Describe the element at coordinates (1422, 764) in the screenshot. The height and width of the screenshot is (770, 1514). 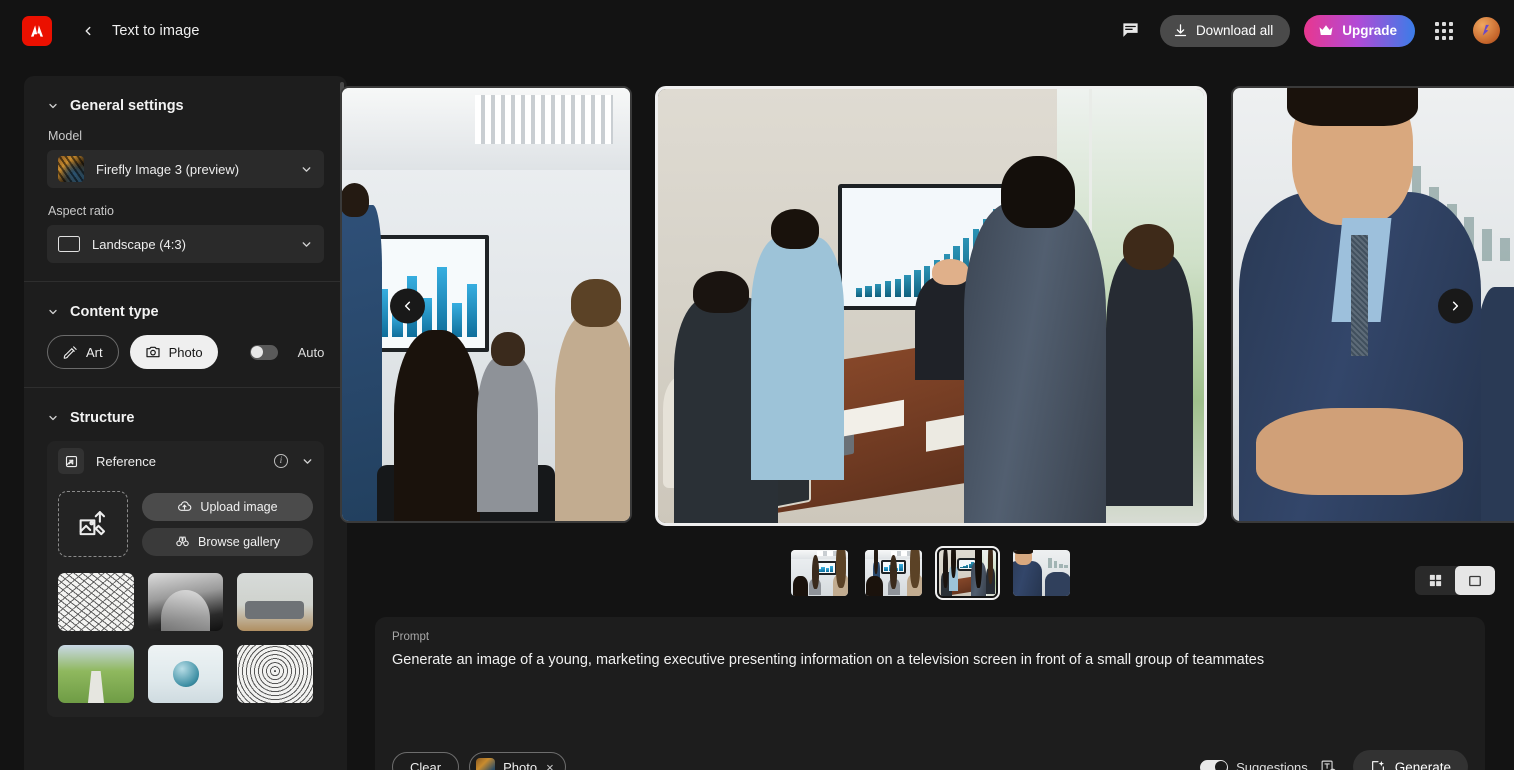
I see `generate-label: Generate` at that location.